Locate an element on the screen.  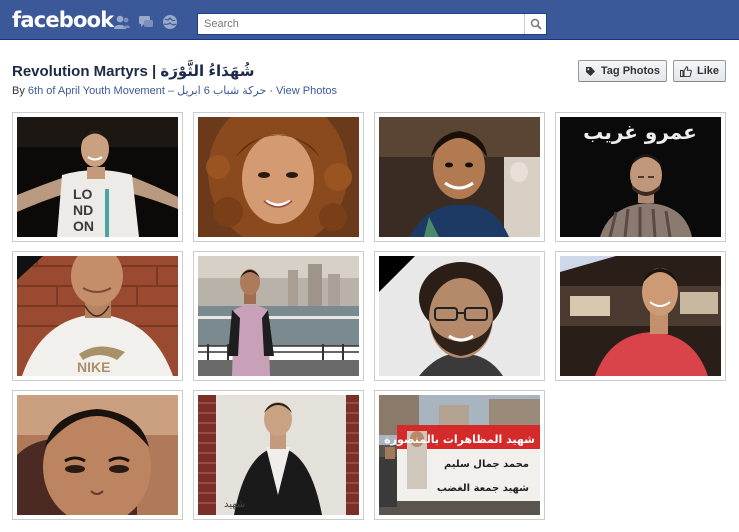
photo-thumbnail: NIKE is located at coordinates (97, 316).